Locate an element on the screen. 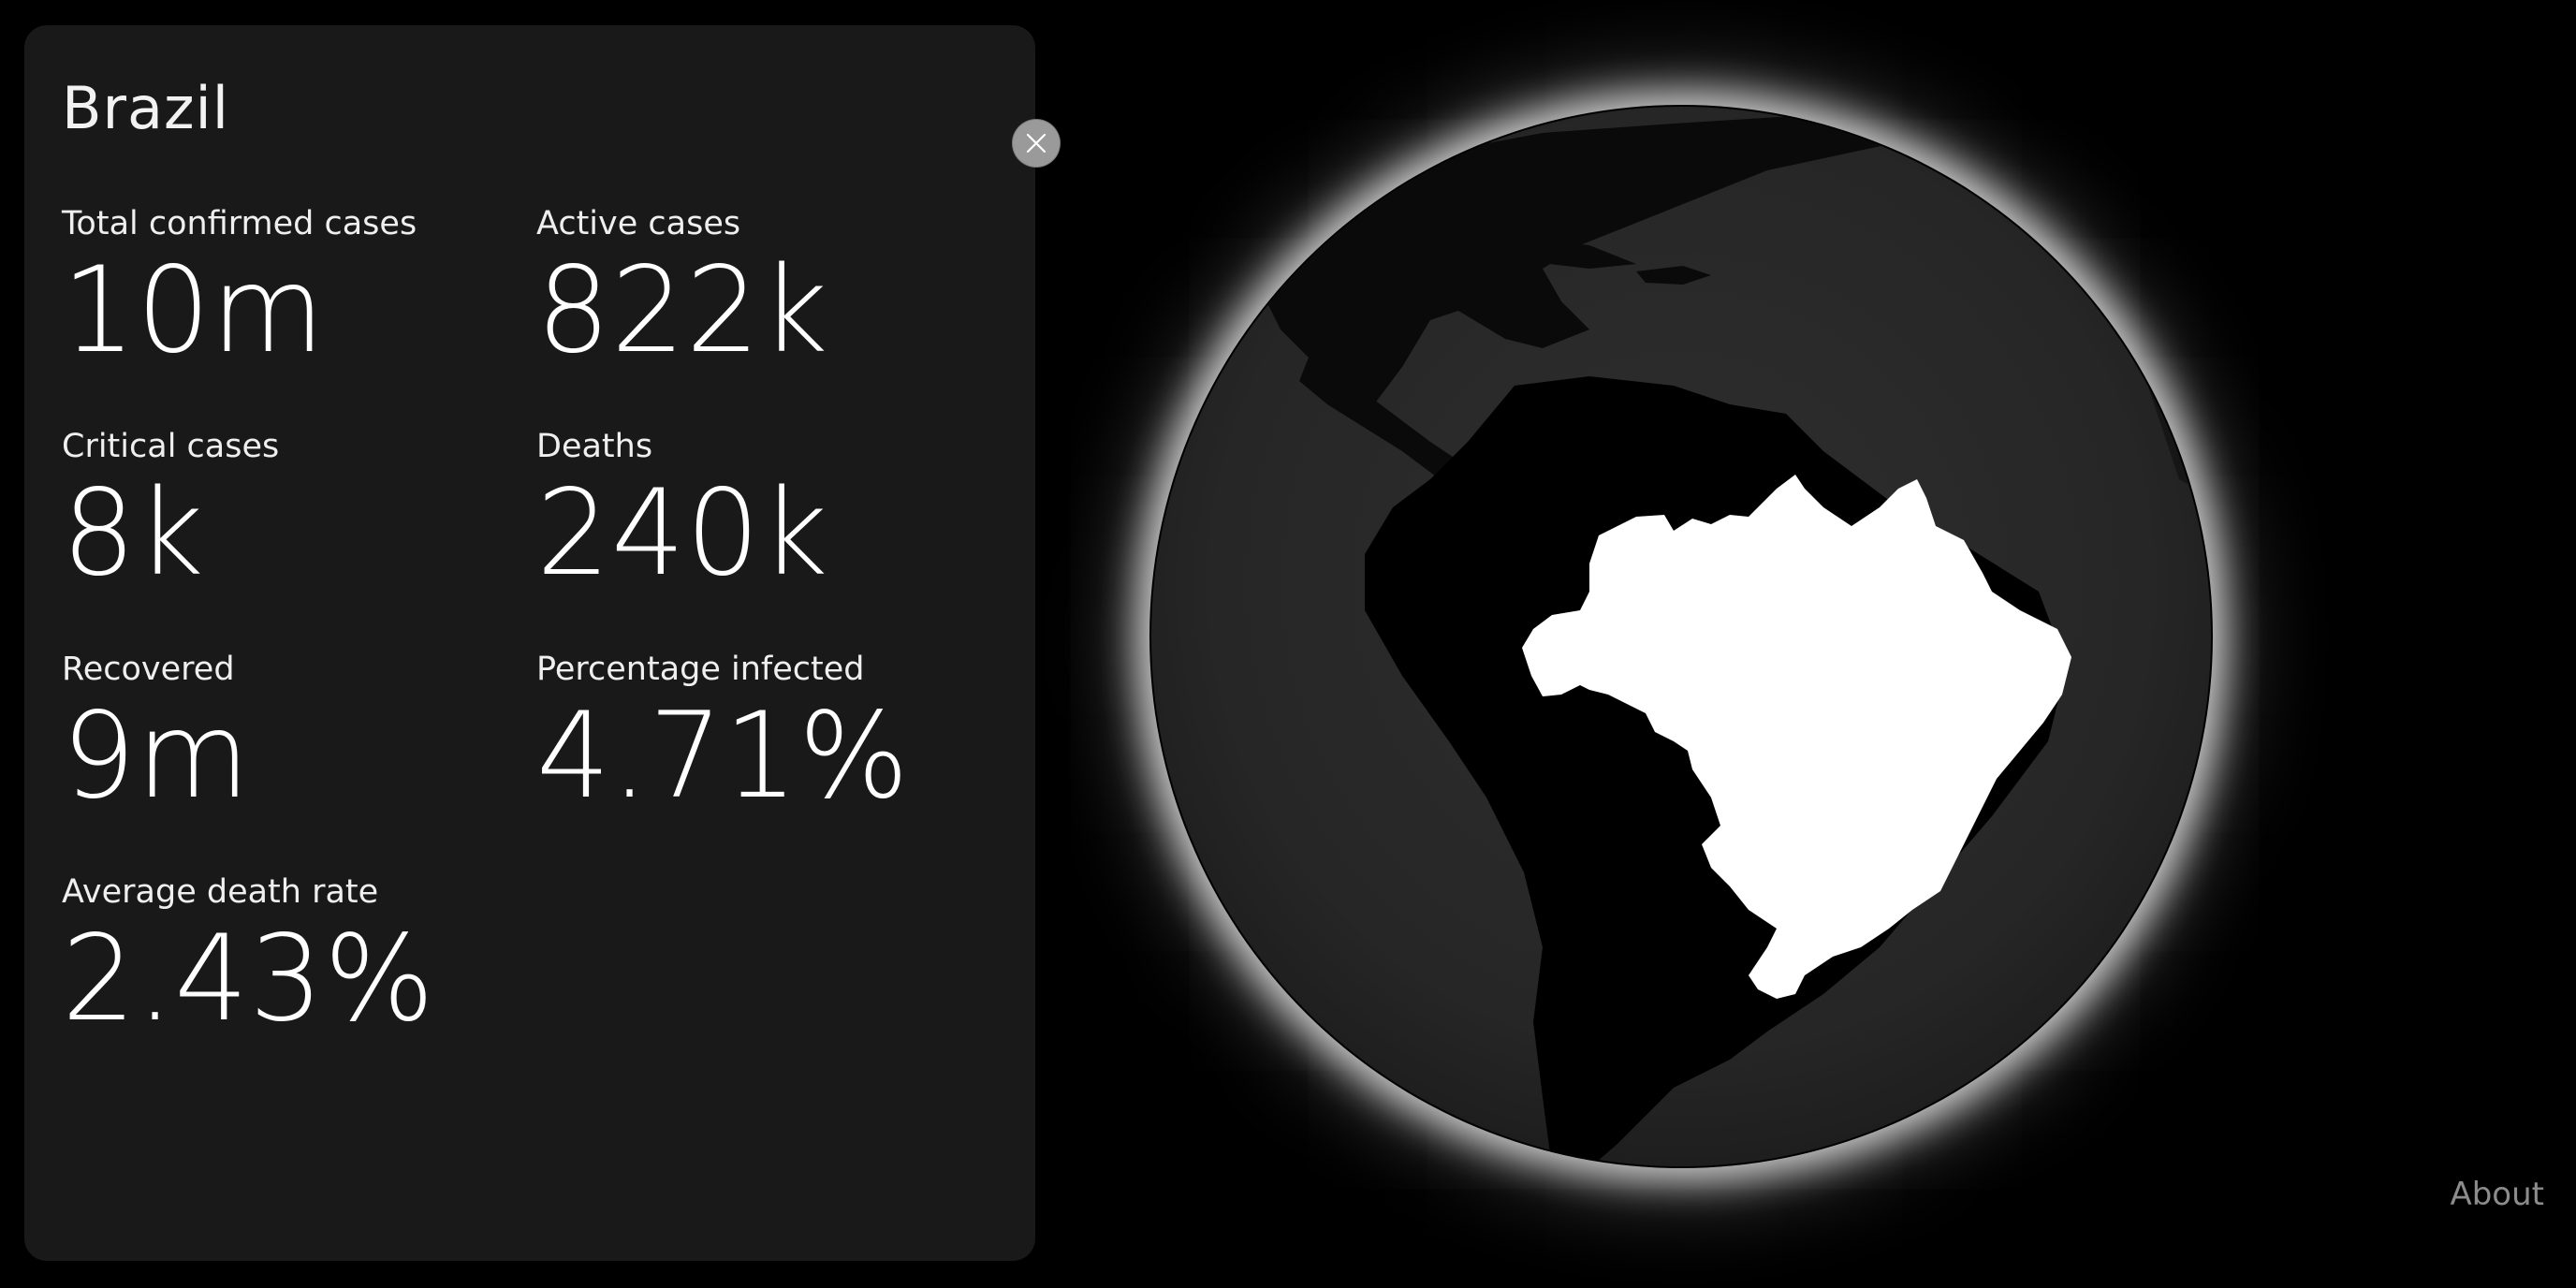  close-panel-button is located at coordinates (1036, 143).